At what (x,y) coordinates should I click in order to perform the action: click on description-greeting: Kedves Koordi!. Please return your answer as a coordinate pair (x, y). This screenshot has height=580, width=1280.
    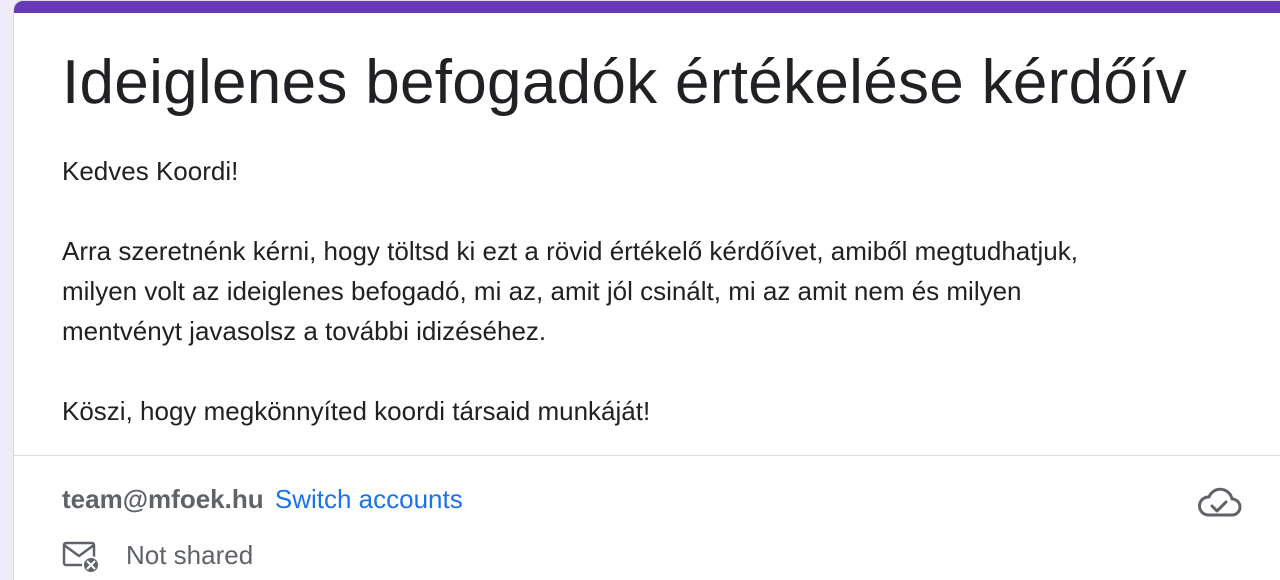
    Looking at the image, I should click on (150, 171).